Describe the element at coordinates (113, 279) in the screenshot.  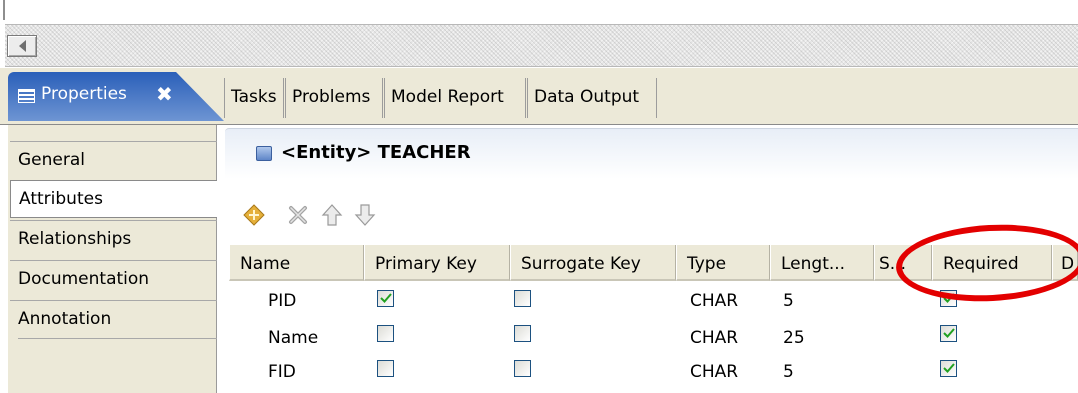
I see `side-tab-documentation: Documentation` at that location.